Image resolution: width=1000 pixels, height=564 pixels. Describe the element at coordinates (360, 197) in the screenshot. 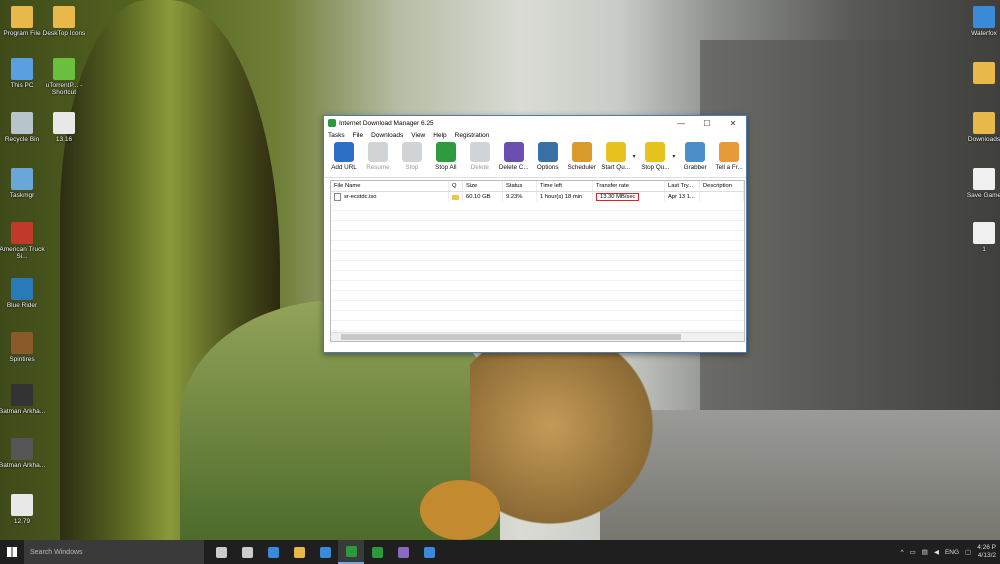

I see `file-name-text: sr-ecstdc.iso` at that location.